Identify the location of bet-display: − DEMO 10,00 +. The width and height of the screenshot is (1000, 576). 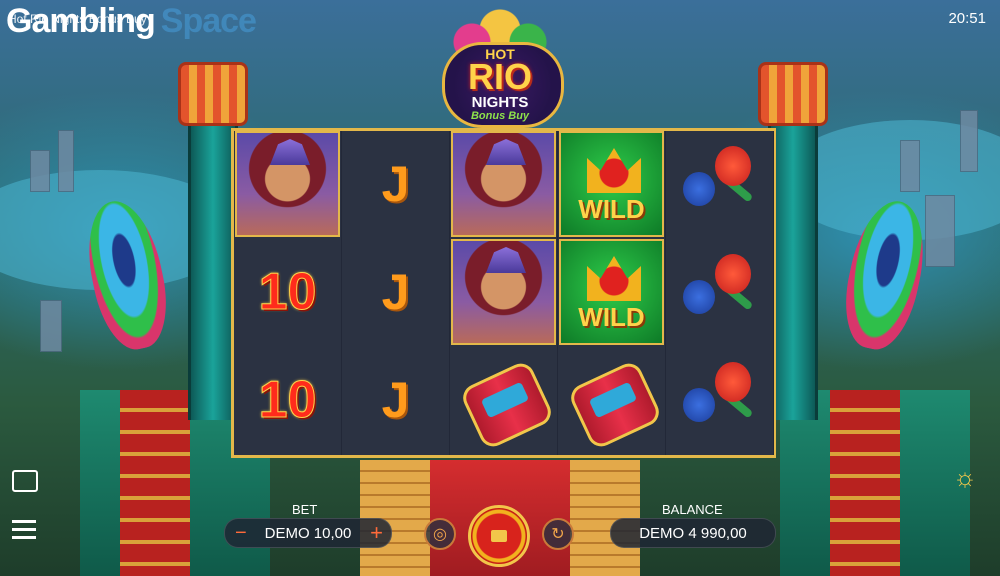
(308, 533).